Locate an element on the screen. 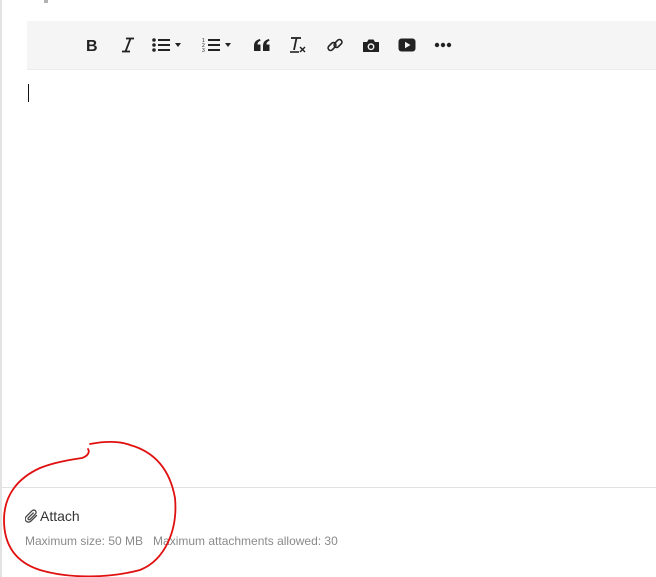  video-button is located at coordinates (407, 45).